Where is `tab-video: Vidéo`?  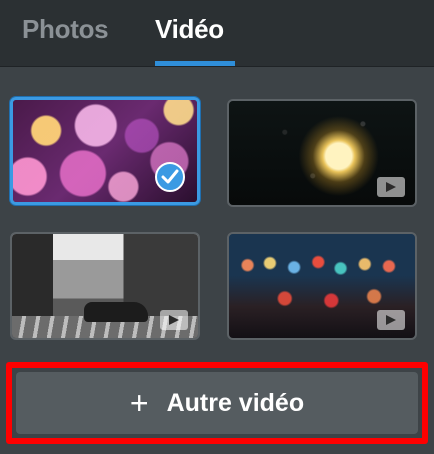
tab-video: Vidéo is located at coordinates (189, 29).